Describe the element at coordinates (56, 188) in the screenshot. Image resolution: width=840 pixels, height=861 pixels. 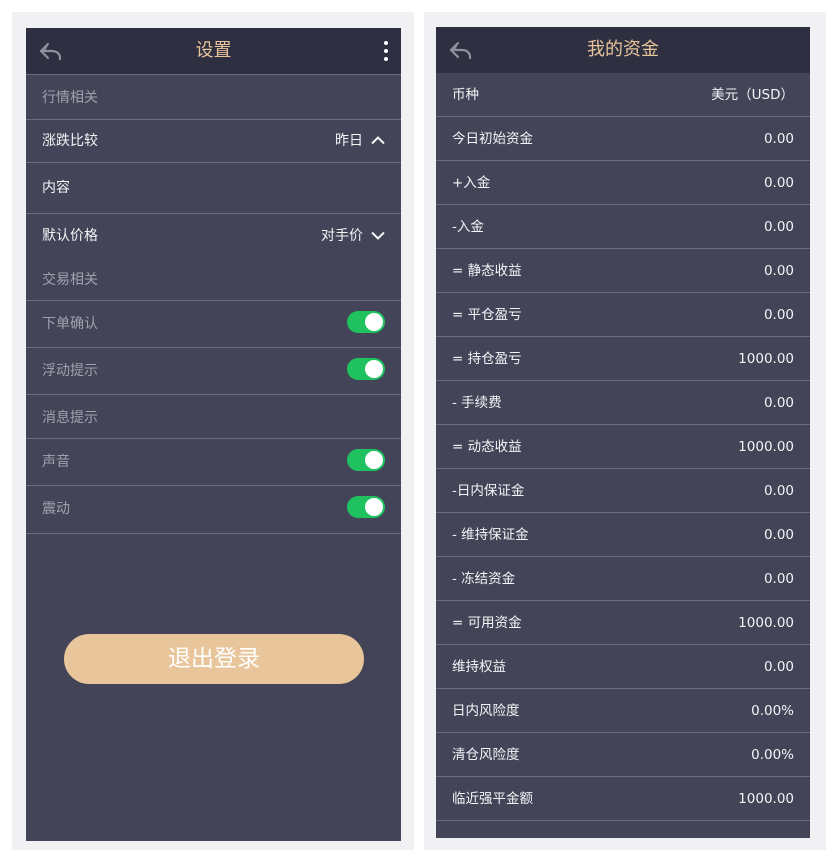
I see `content-label: 内容` at that location.